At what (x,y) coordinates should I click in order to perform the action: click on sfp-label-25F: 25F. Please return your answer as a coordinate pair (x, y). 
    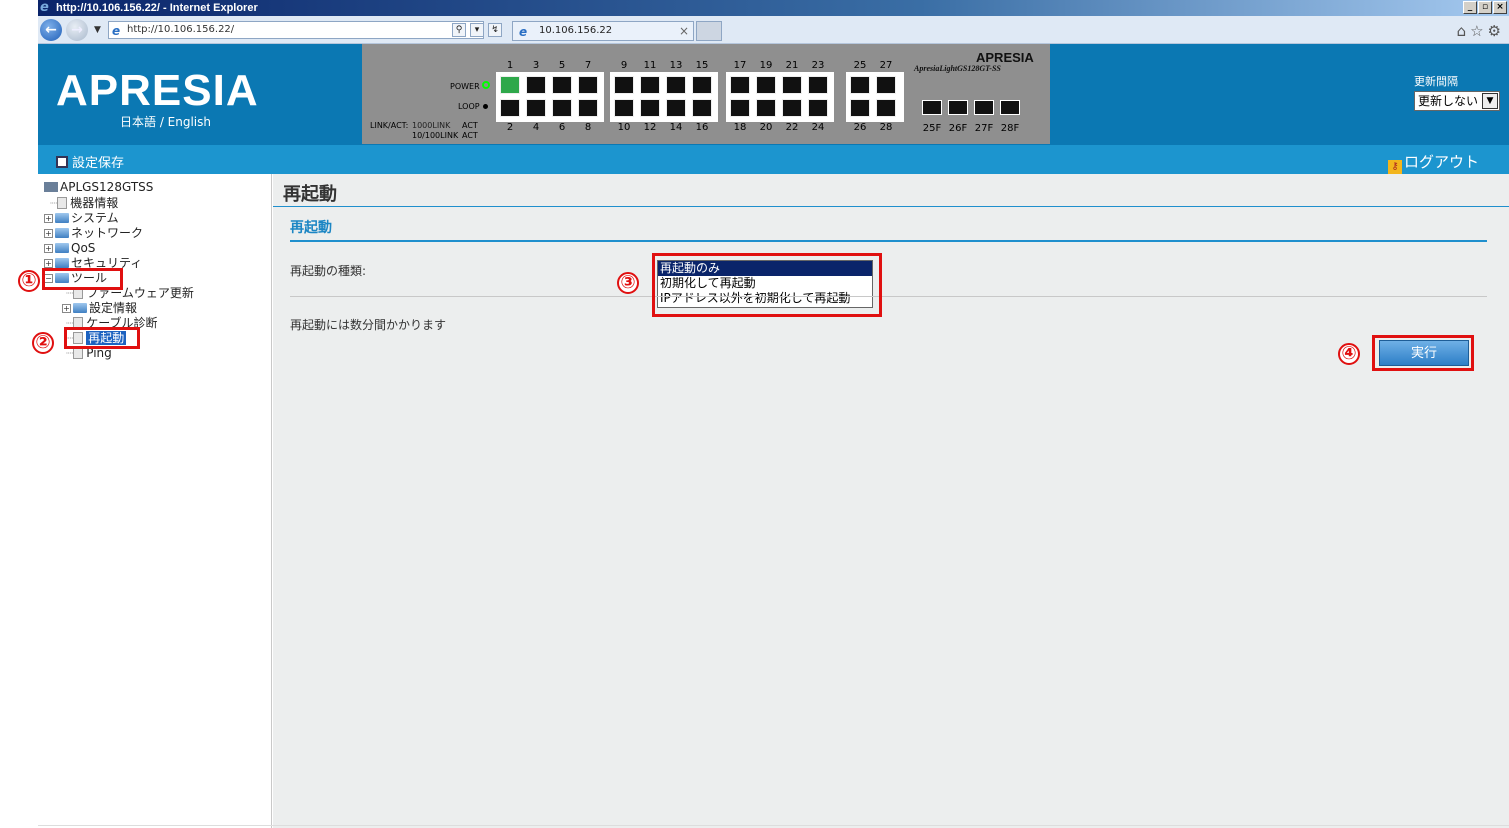
    Looking at the image, I should click on (932, 128).